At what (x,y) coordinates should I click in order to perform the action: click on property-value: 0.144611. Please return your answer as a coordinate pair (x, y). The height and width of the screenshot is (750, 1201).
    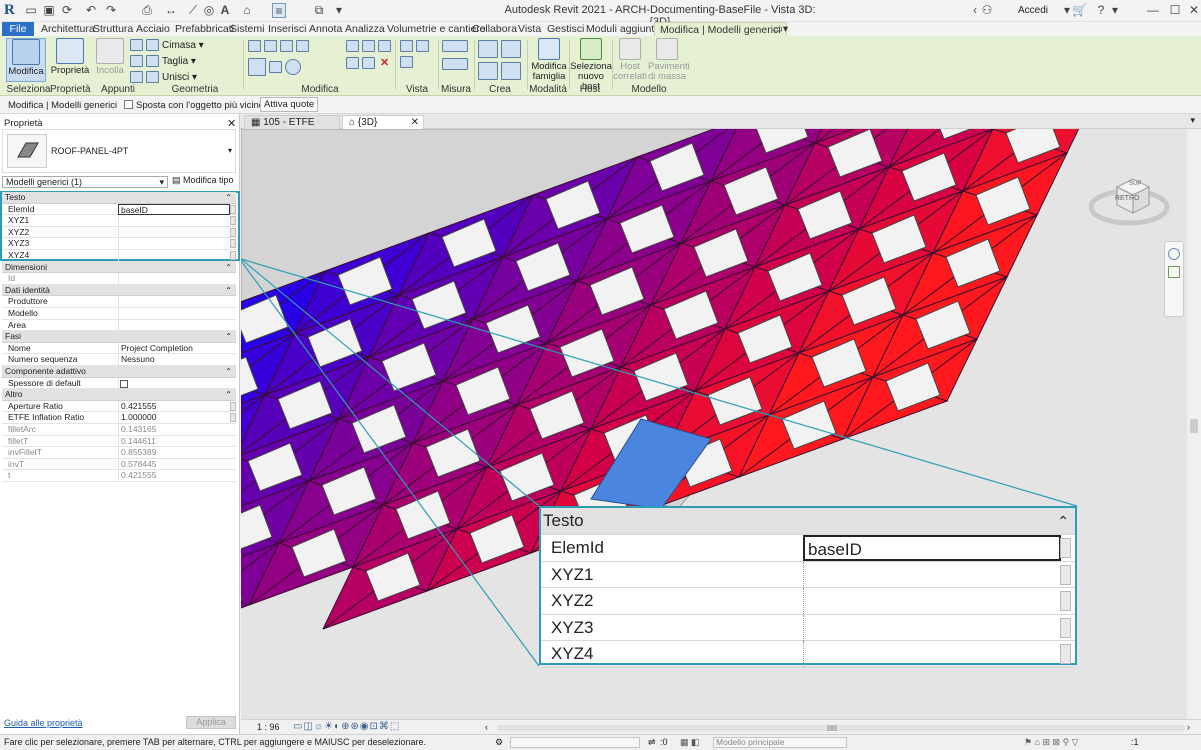
    Looking at the image, I should click on (174, 441).